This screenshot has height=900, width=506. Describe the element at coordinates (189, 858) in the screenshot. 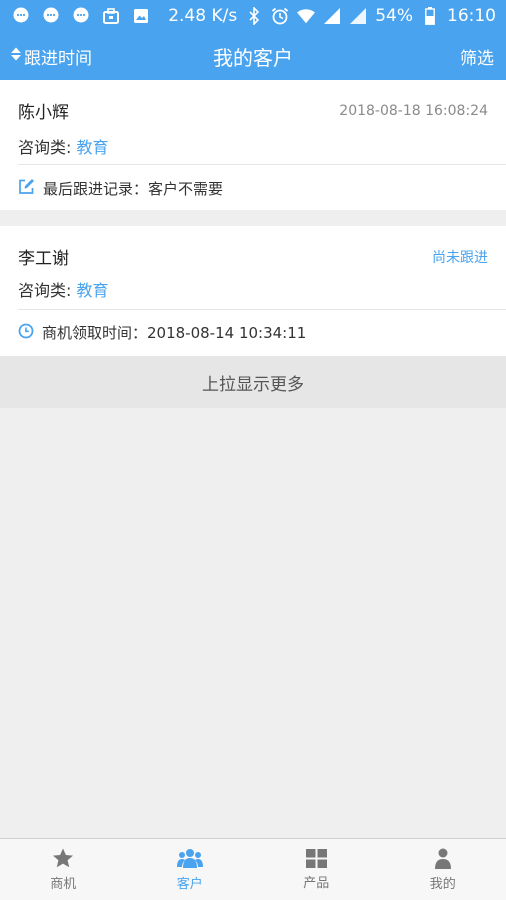

I see `users-icon` at that location.